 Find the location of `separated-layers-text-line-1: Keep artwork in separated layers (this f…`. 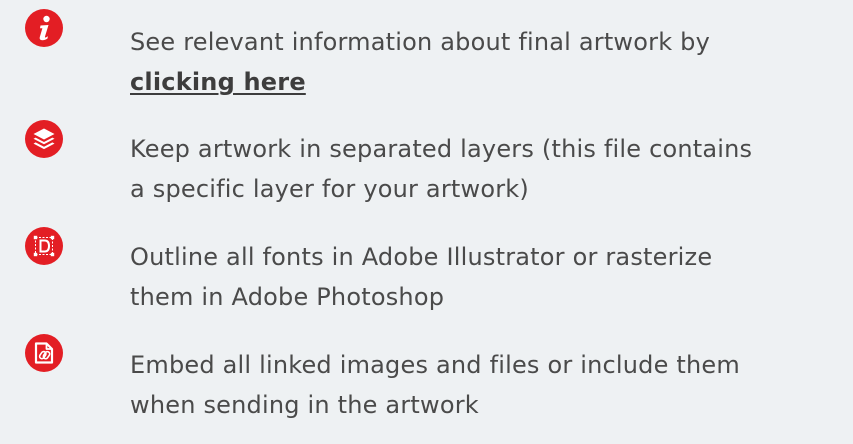

separated-layers-text-line-1: Keep artwork in separated layers (this f… is located at coordinates (441, 149).